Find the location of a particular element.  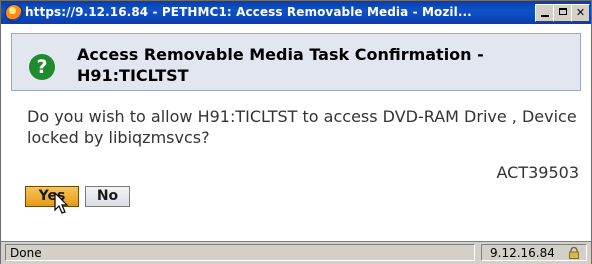

no-button: No is located at coordinates (107, 196).